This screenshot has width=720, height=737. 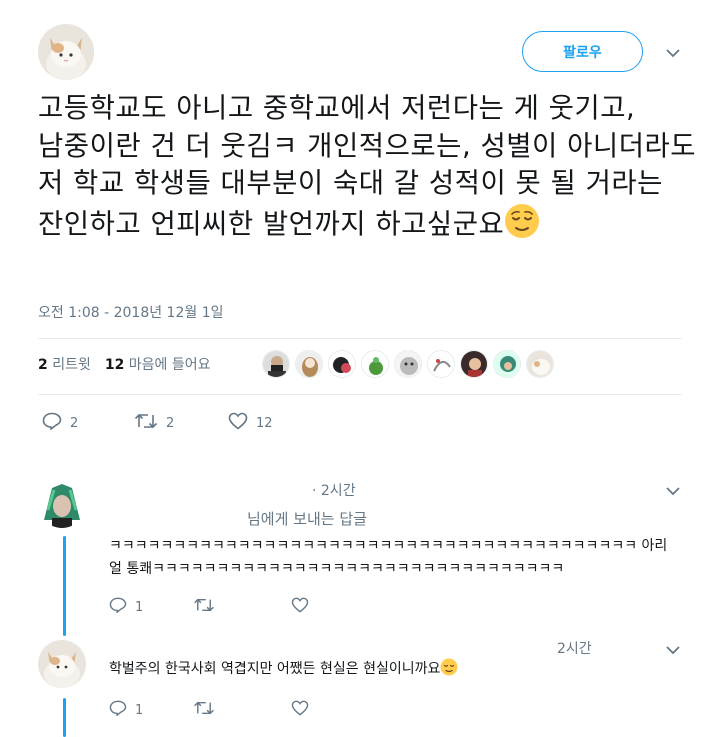 I want to click on tweet-actions: 2 2 12, so click(x=157, y=423).